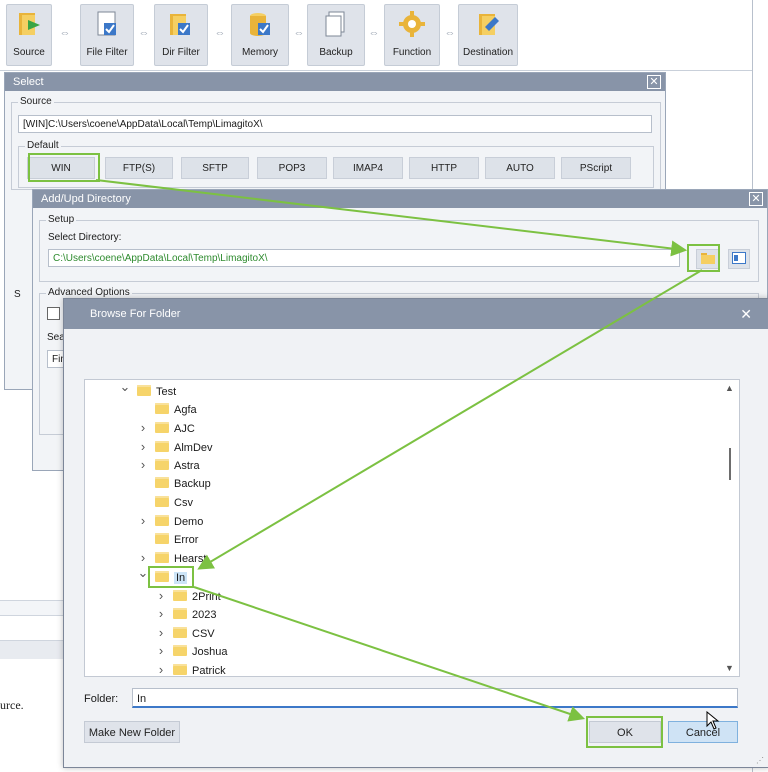  What do you see at coordinates (391, 218) in the screenshot?
I see `arrow-win-to-browse` at bounding box center [391, 218].